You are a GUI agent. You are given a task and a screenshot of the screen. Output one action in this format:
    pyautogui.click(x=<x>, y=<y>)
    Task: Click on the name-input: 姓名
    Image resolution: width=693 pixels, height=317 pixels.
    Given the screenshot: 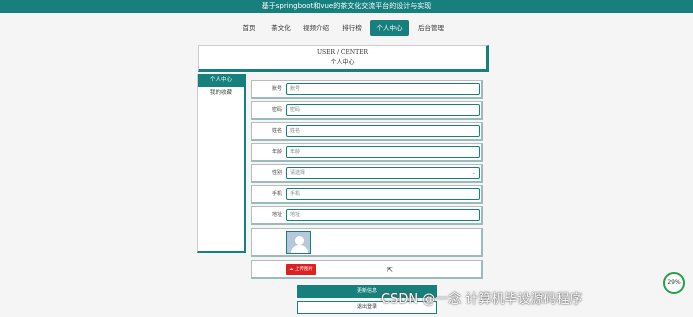 What is the action you would take?
    pyautogui.click(x=383, y=131)
    